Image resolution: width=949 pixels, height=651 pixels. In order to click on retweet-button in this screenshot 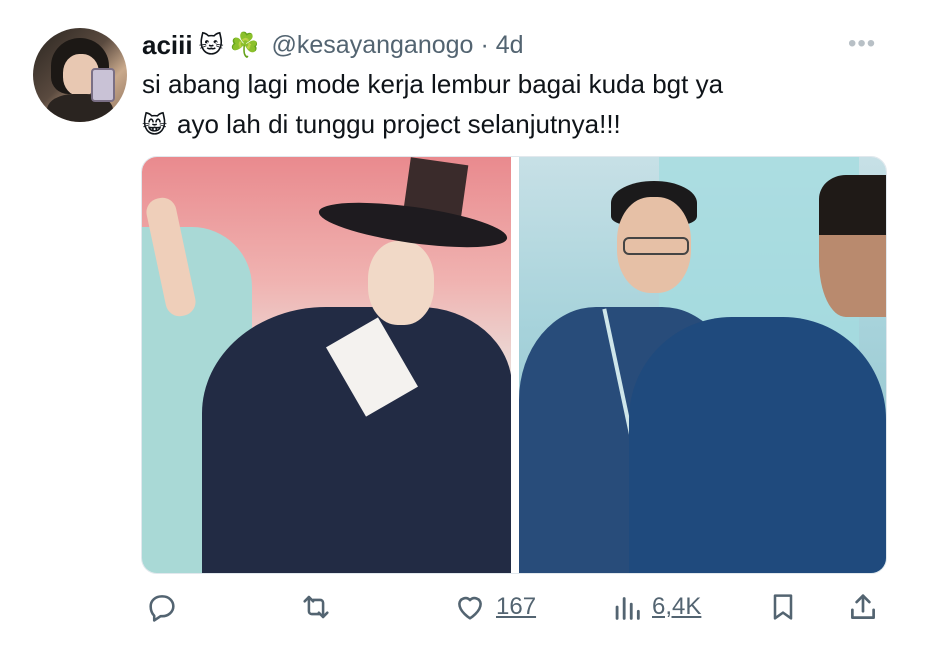, I will do `click(316, 607)`.